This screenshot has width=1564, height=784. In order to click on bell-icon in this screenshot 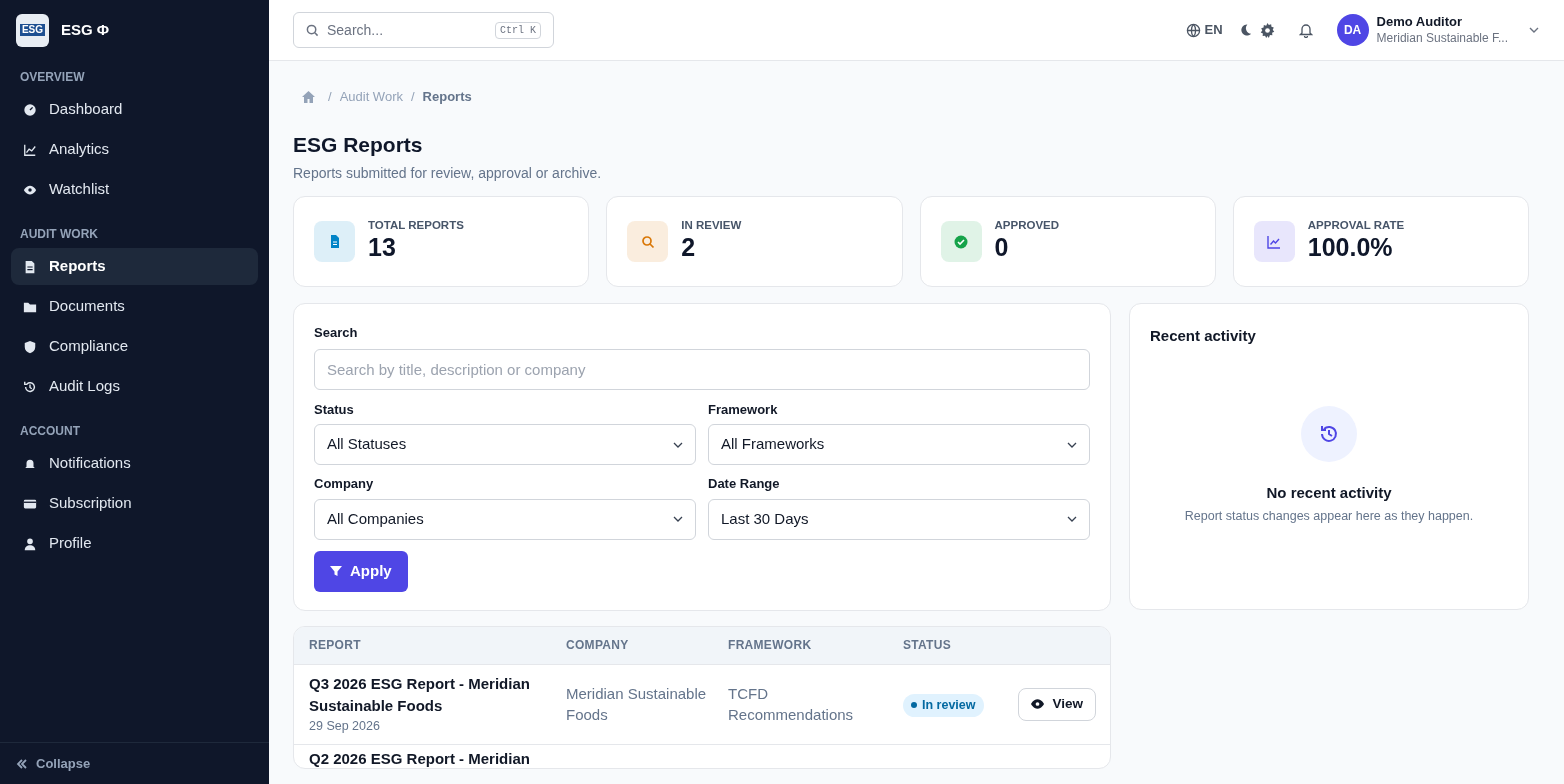, I will do `click(1305, 30)`.